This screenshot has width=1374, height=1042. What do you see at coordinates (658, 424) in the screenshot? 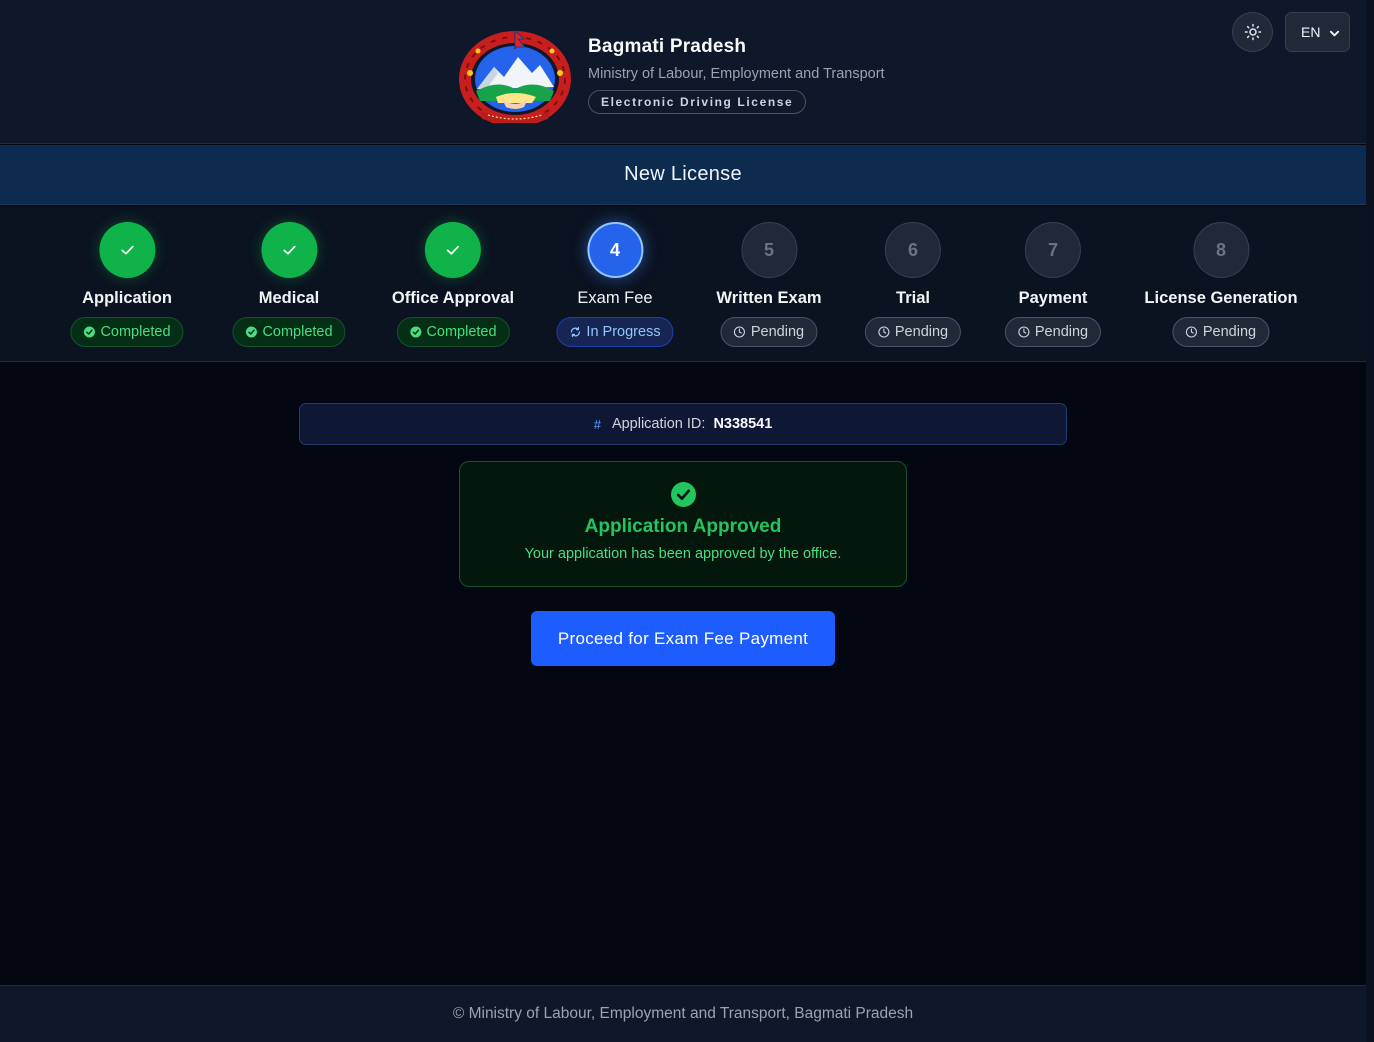
I see `application-id-label: Application ID:` at bounding box center [658, 424].